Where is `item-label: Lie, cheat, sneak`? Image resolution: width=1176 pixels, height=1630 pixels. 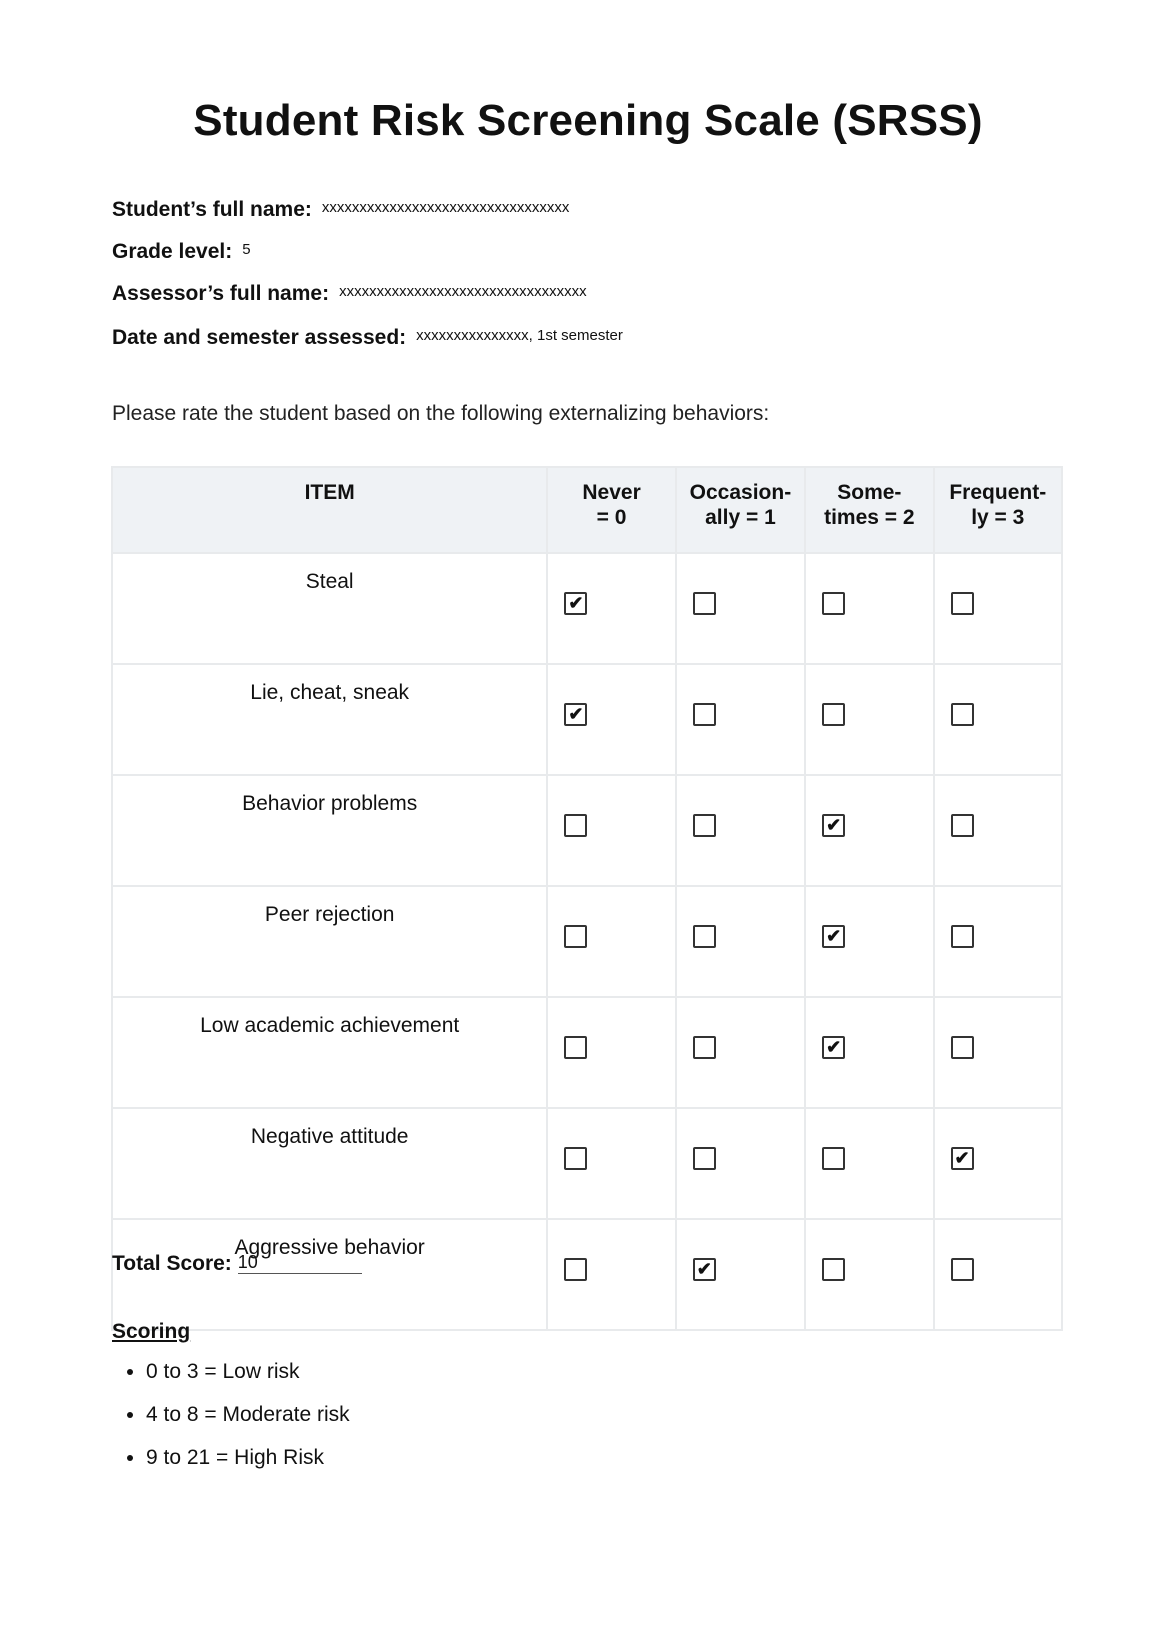 item-label: Lie, cheat, sneak is located at coordinates (329, 719).